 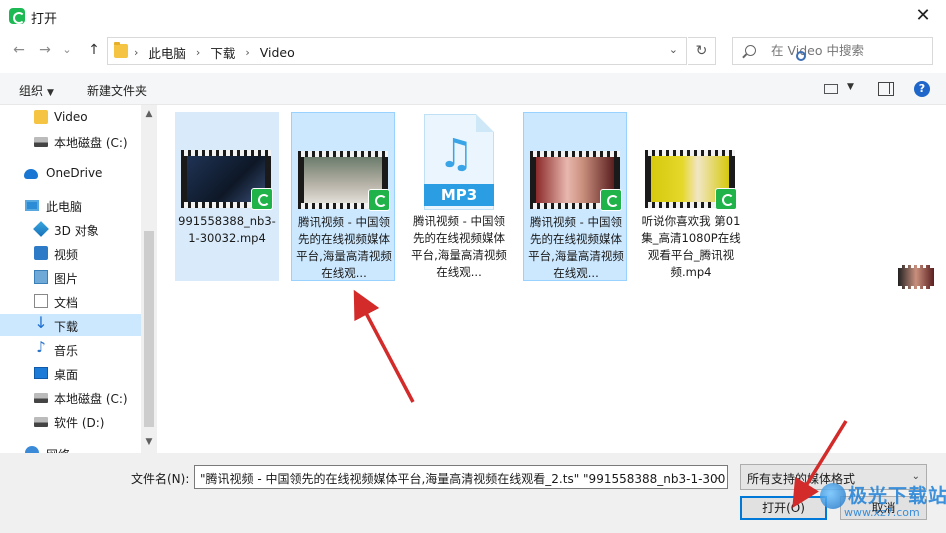 What do you see at coordinates (66, 327) in the screenshot?
I see `sidebar-item-label: 下载` at bounding box center [66, 327].